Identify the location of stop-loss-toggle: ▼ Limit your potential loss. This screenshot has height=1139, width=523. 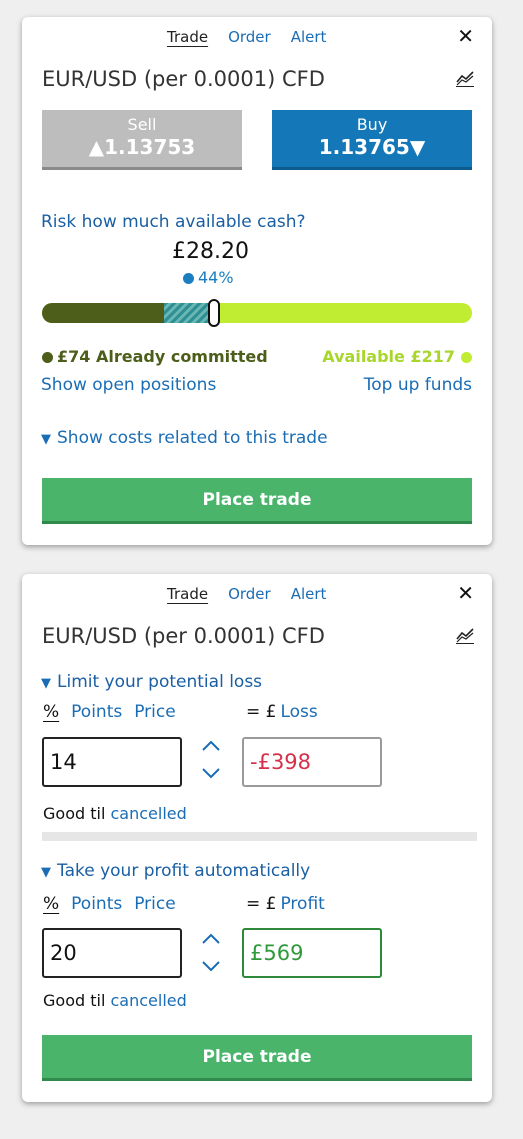
(151, 682).